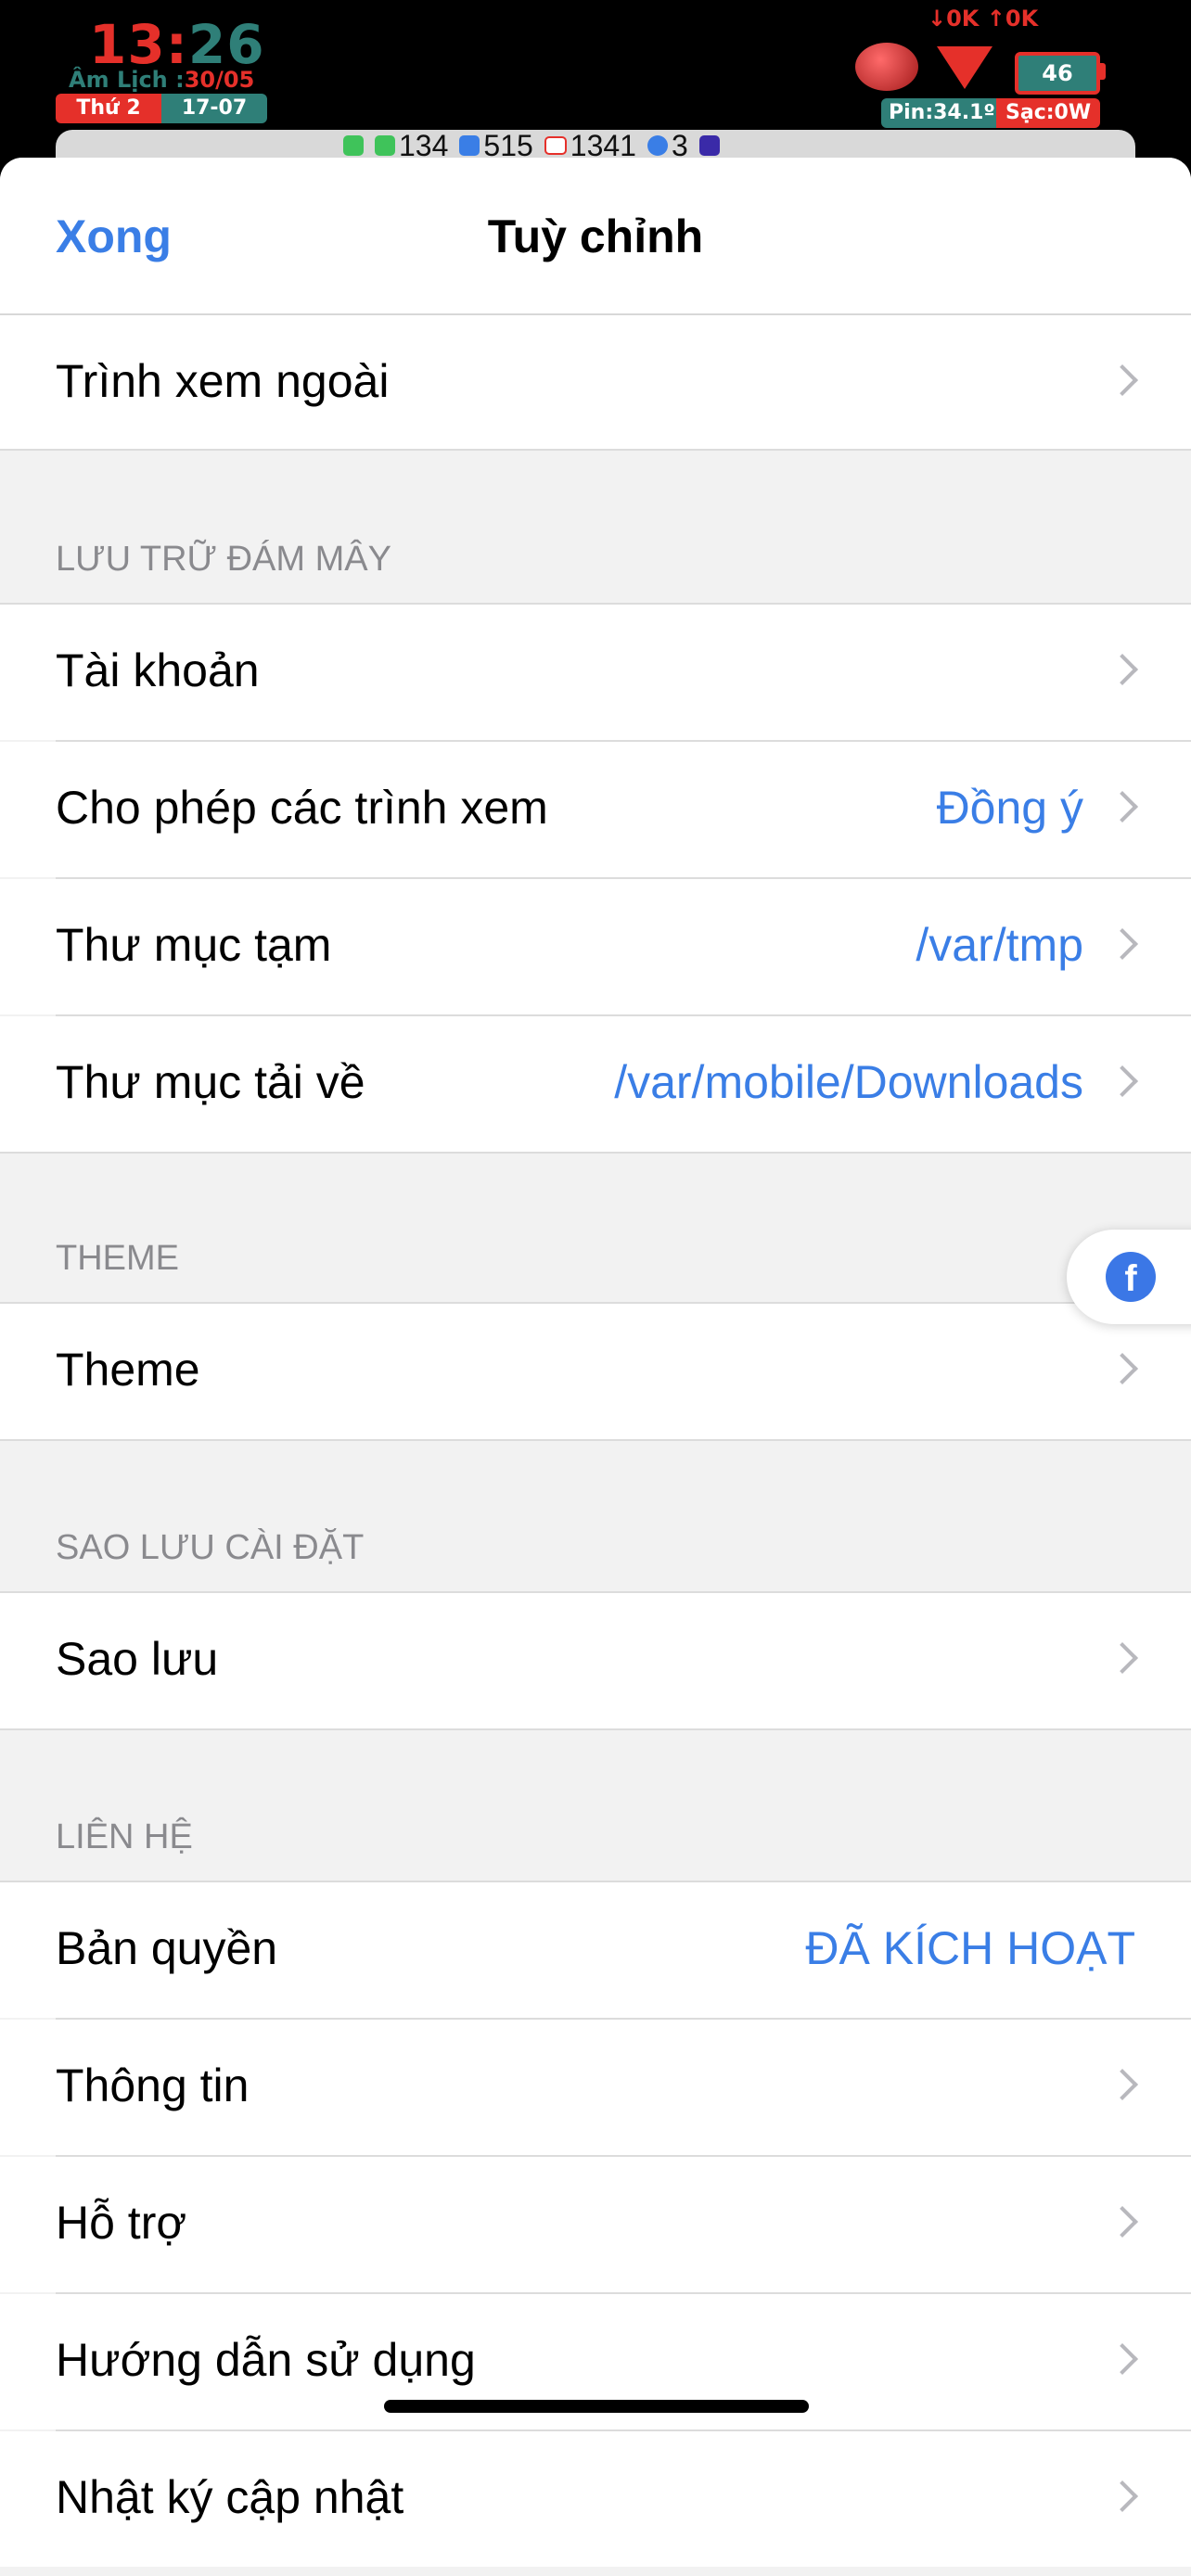 This screenshot has height=2576, width=1191. What do you see at coordinates (1058, 74) in the screenshot?
I see `battery-icon: 46` at bounding box center [1058, 74].